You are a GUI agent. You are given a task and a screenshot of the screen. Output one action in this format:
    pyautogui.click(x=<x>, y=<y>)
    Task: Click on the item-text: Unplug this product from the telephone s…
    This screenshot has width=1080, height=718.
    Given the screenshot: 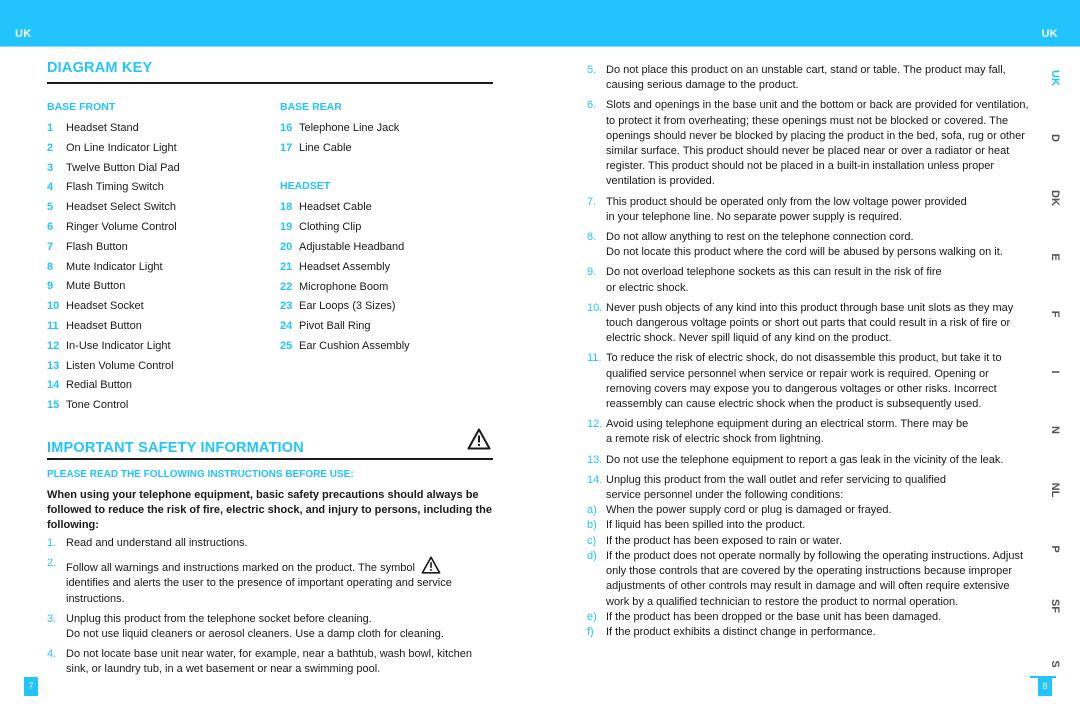 What is the action you would take?
    pyautogui.click(x=219, y=618)
    